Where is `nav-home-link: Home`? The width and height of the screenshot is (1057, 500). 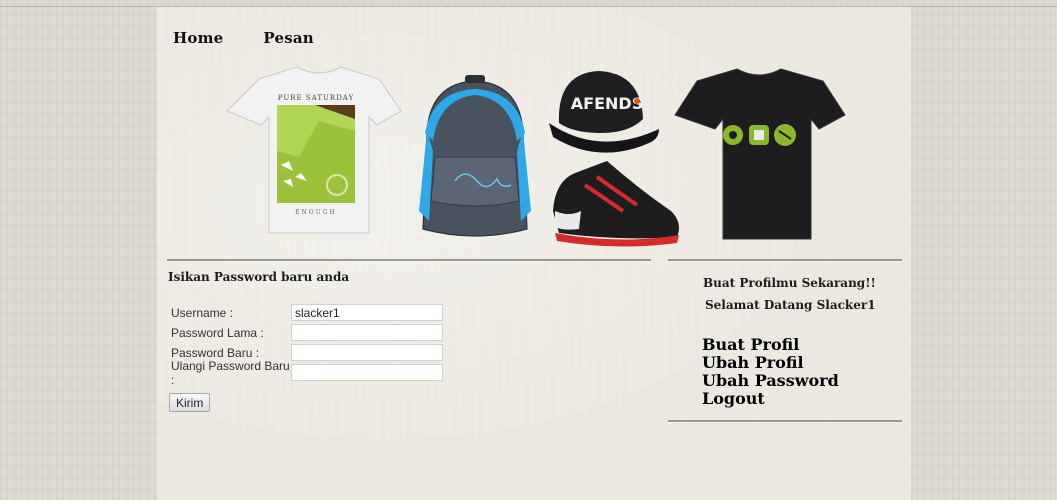 nav-home-link: Home is located at coordinates (198, 38).